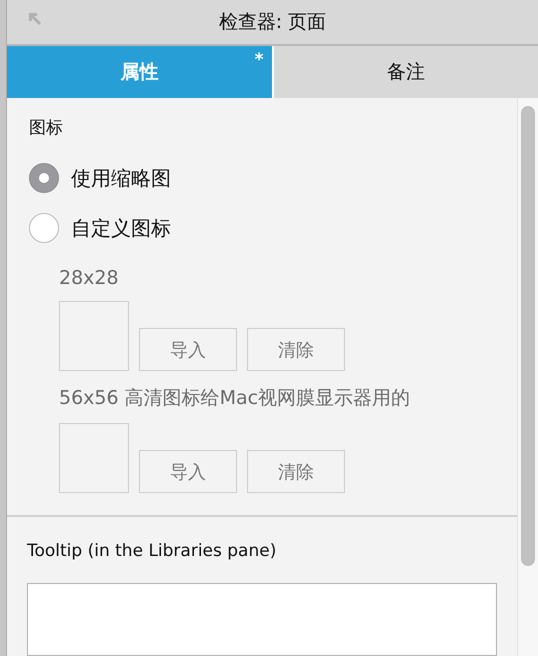 This screenshot has width=538, height=656. I want to click on radio-label: 使用缩略图, so click(121, 178).